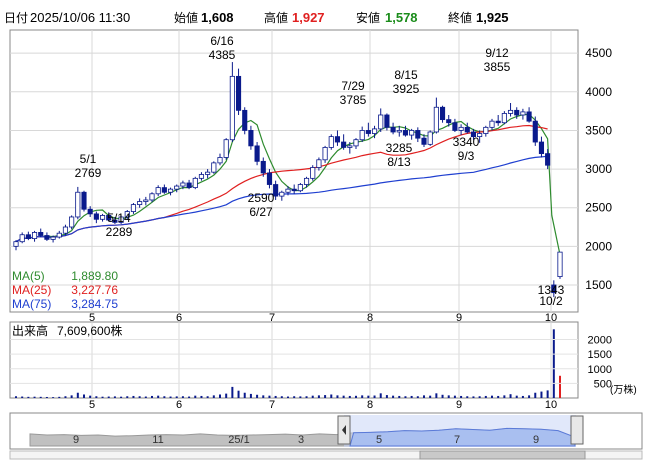  Describe the element at coordinates (276, 17) in the screenshot. I see `high-label: 高値` at that location.